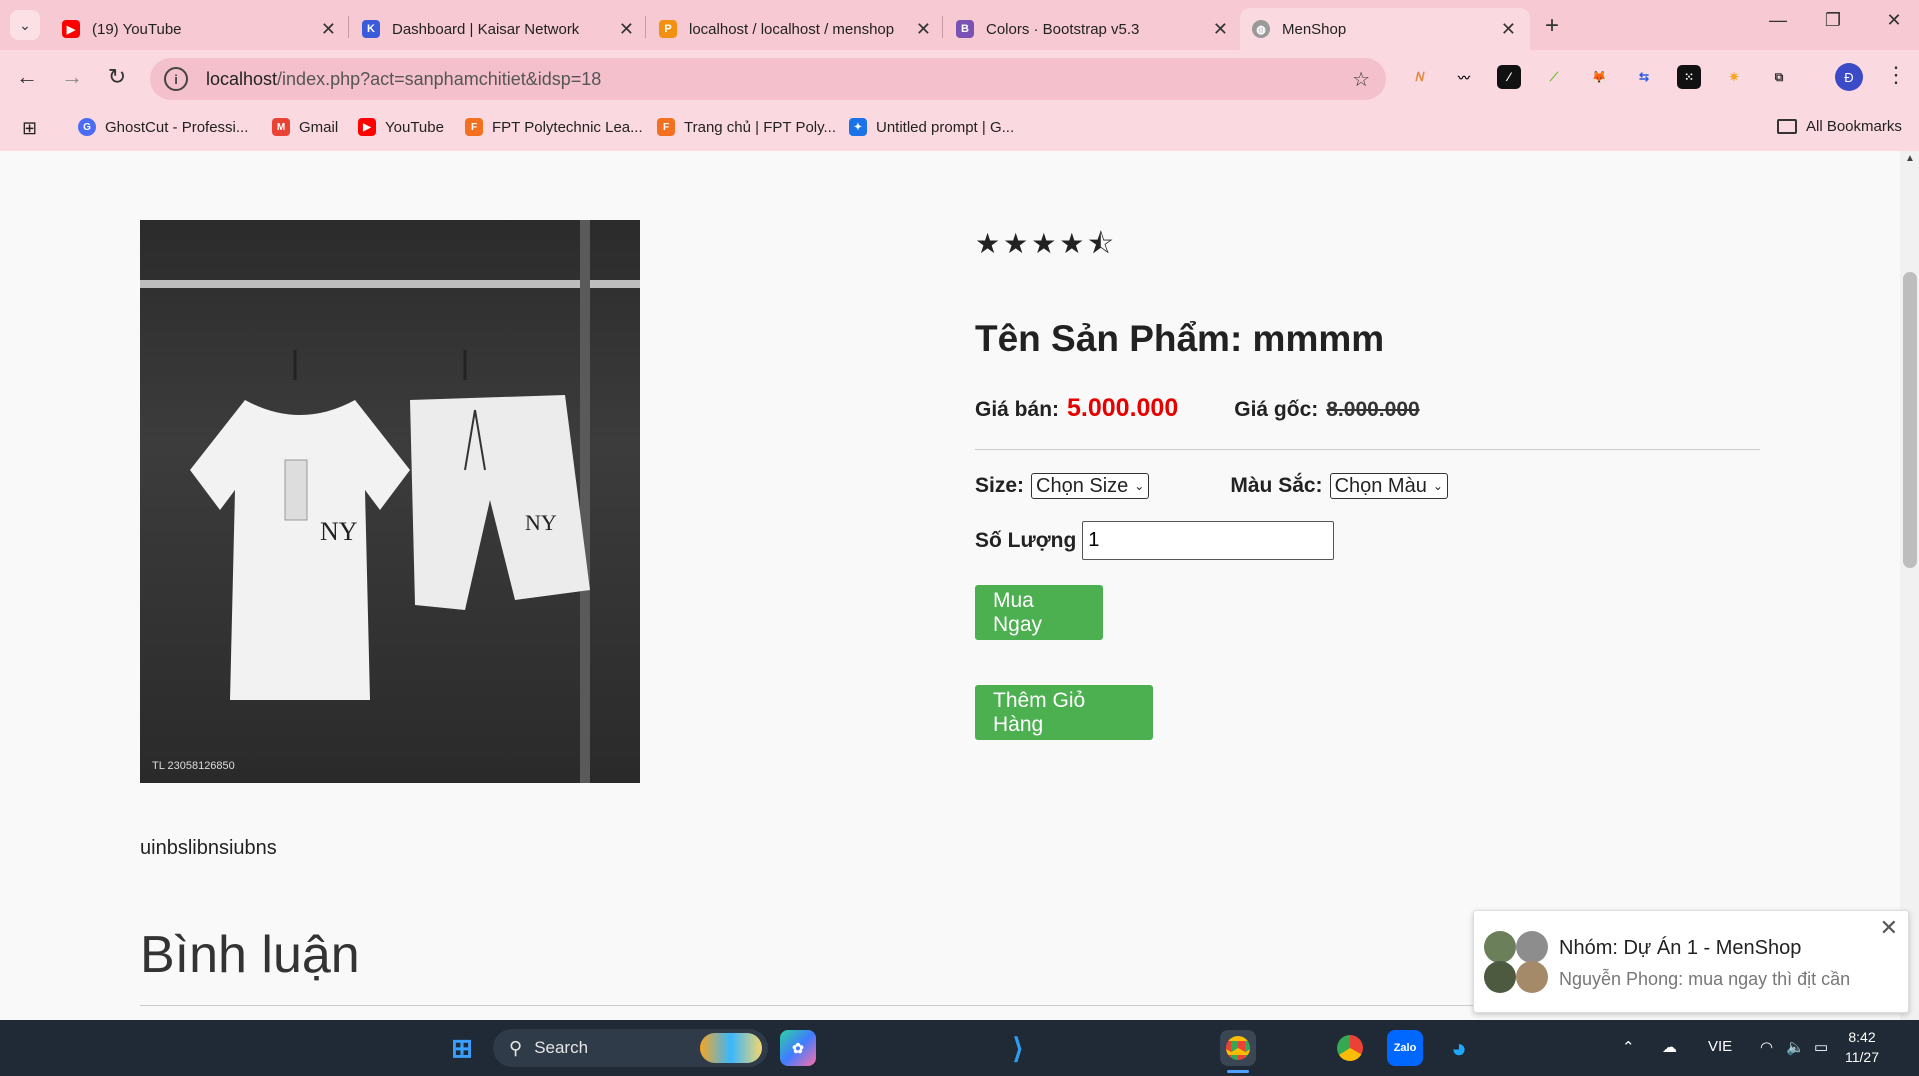 The image size is (1919, 1076). I want to click on tab-phpmyadmin: P localhost / localhost / menshop ✕, so click(796, 29).